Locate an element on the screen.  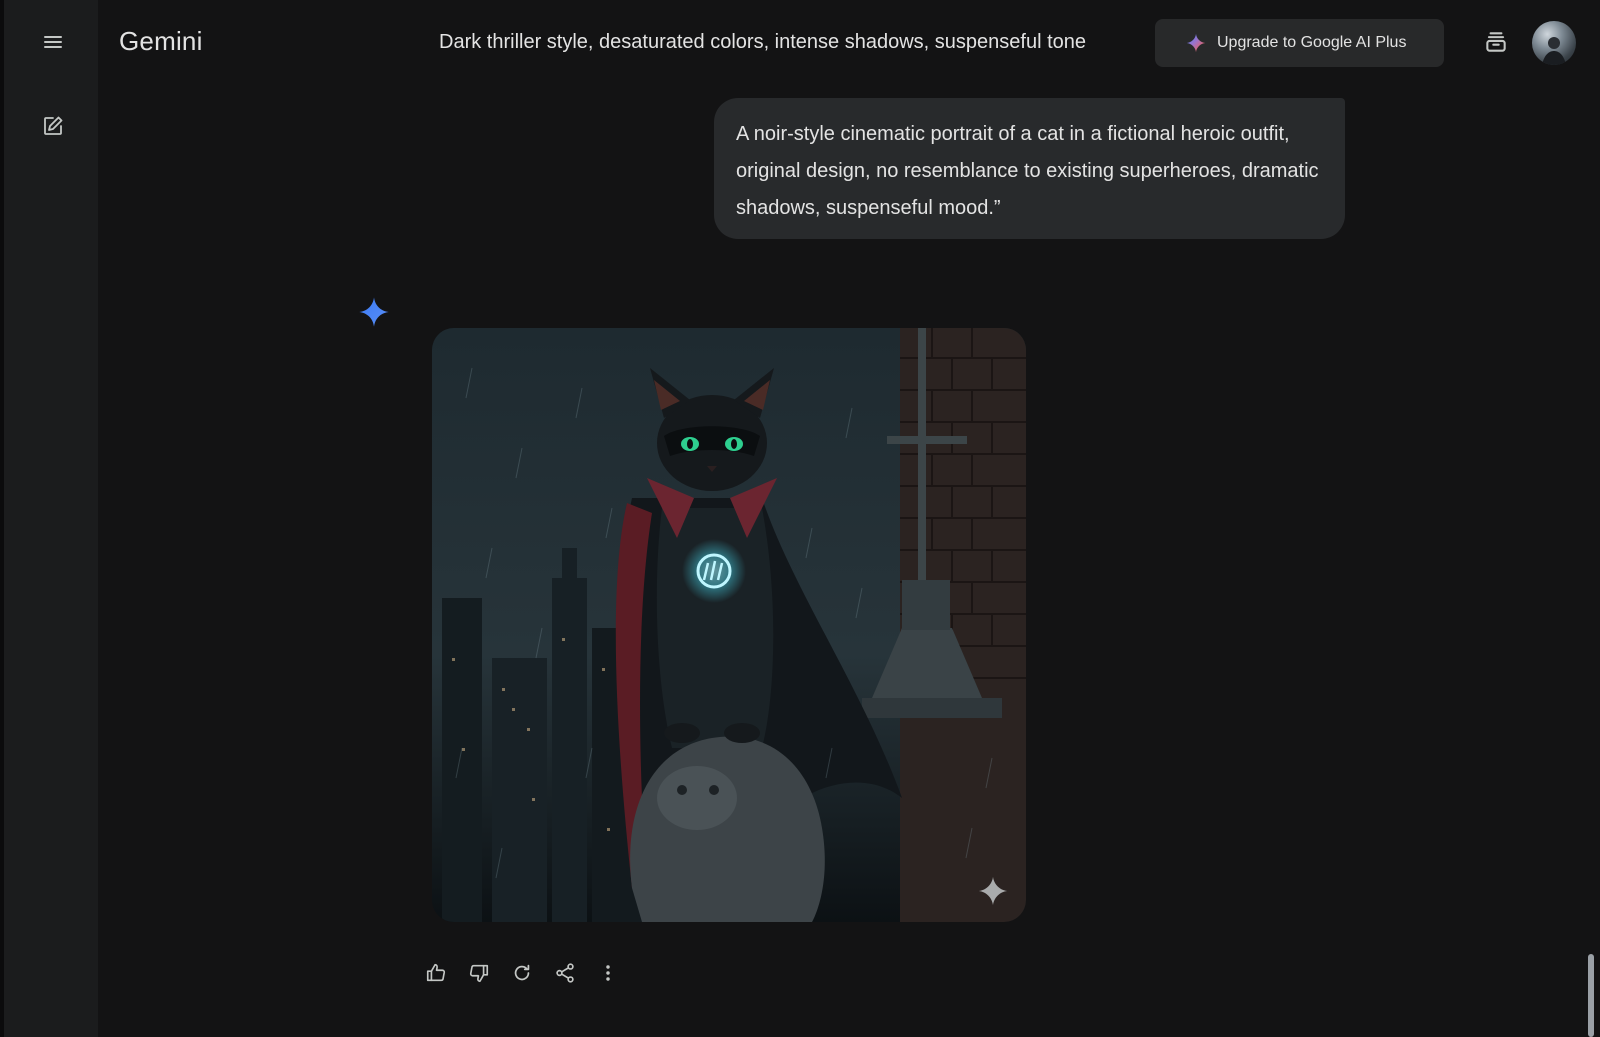
thumbs-down-icon is located at coordinates (479, 973).